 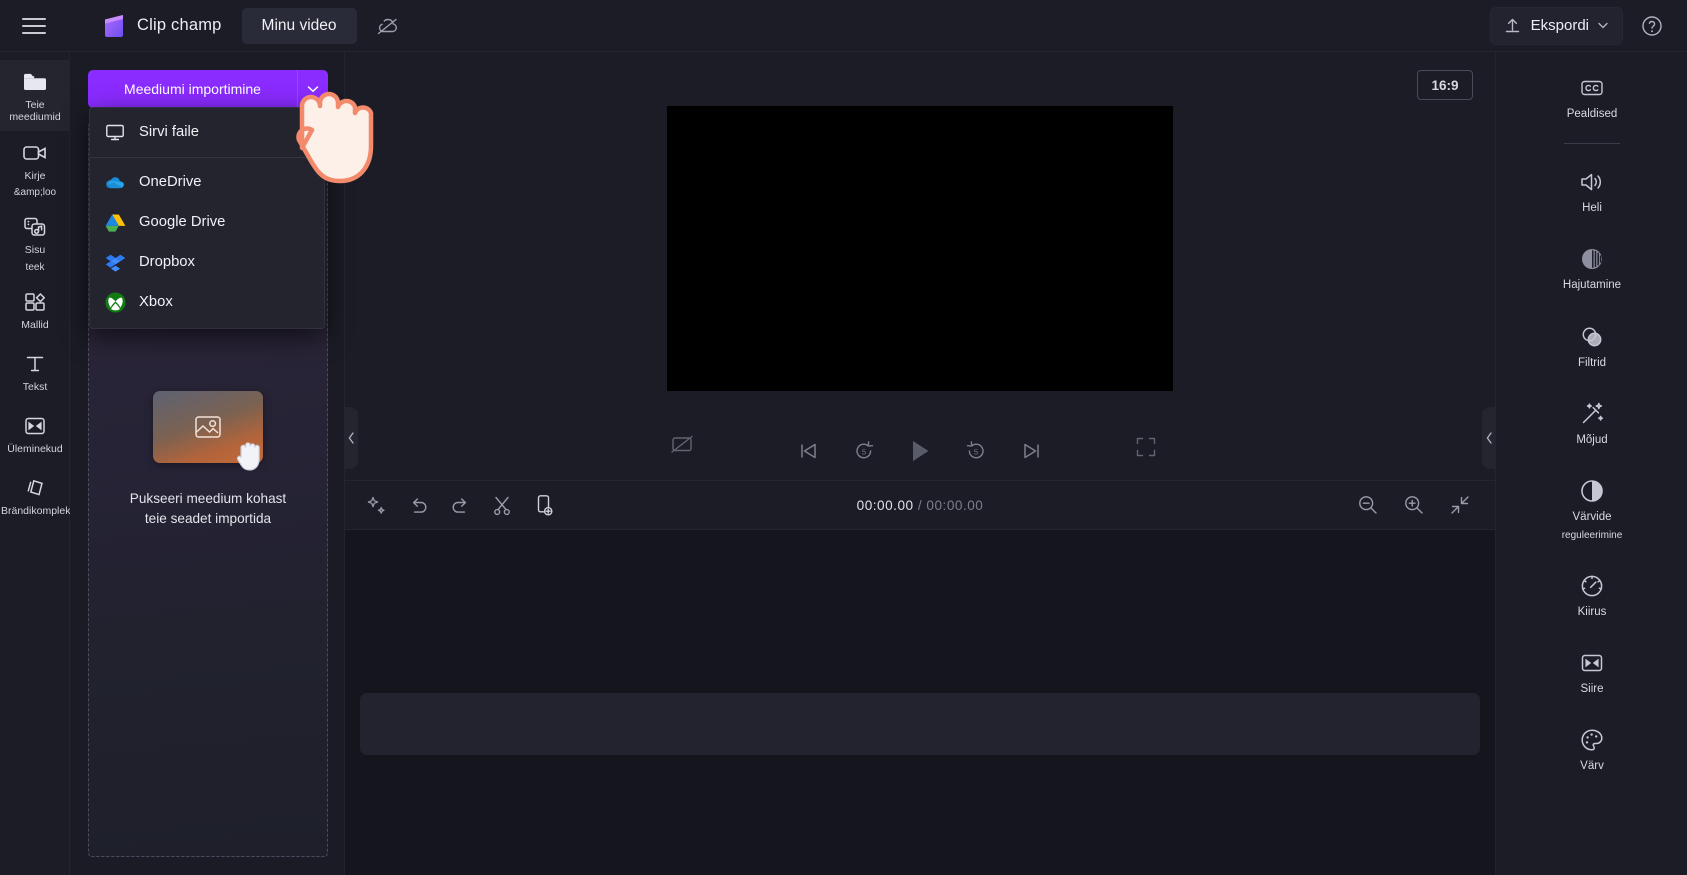 What do you see at coordinates (1592, 586) in the screenshot?
I see `speedometer-icon` at bounding box center [1592, 586].